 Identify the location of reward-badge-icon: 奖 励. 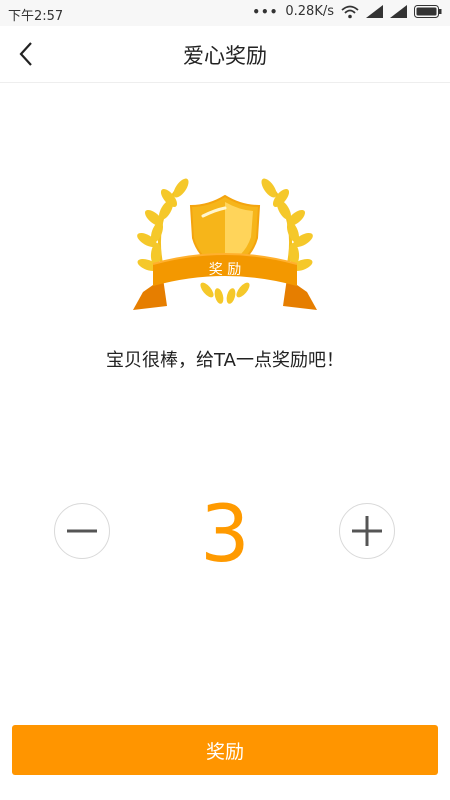
(225, 244).